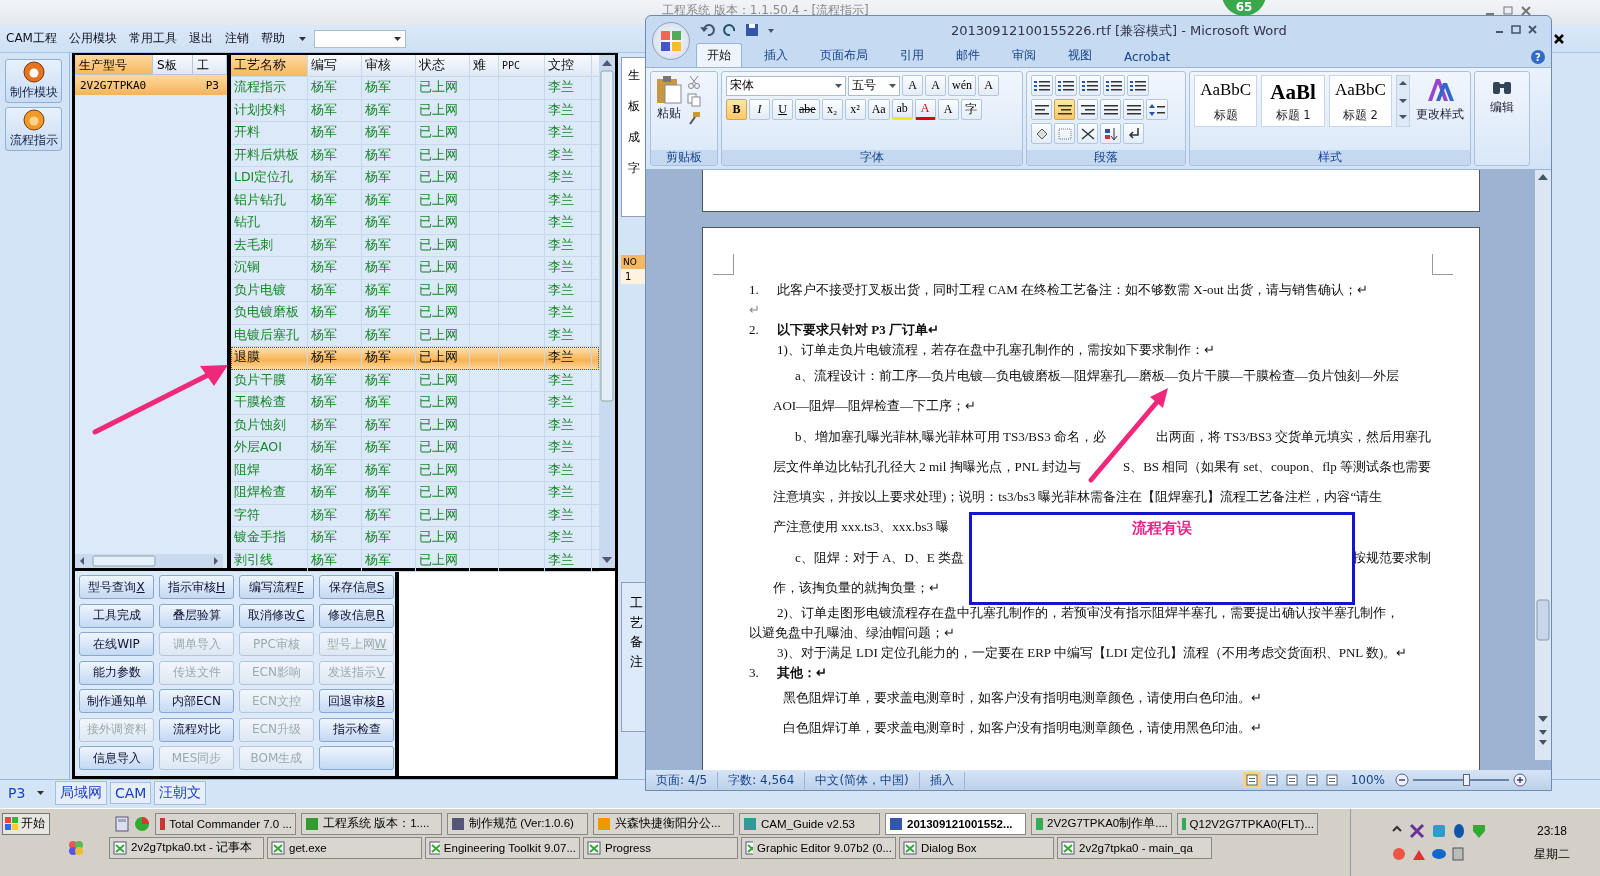  I want to click on taskbar-button: 2v2g7tpka0.txt - 记事本, so click(186, 847).